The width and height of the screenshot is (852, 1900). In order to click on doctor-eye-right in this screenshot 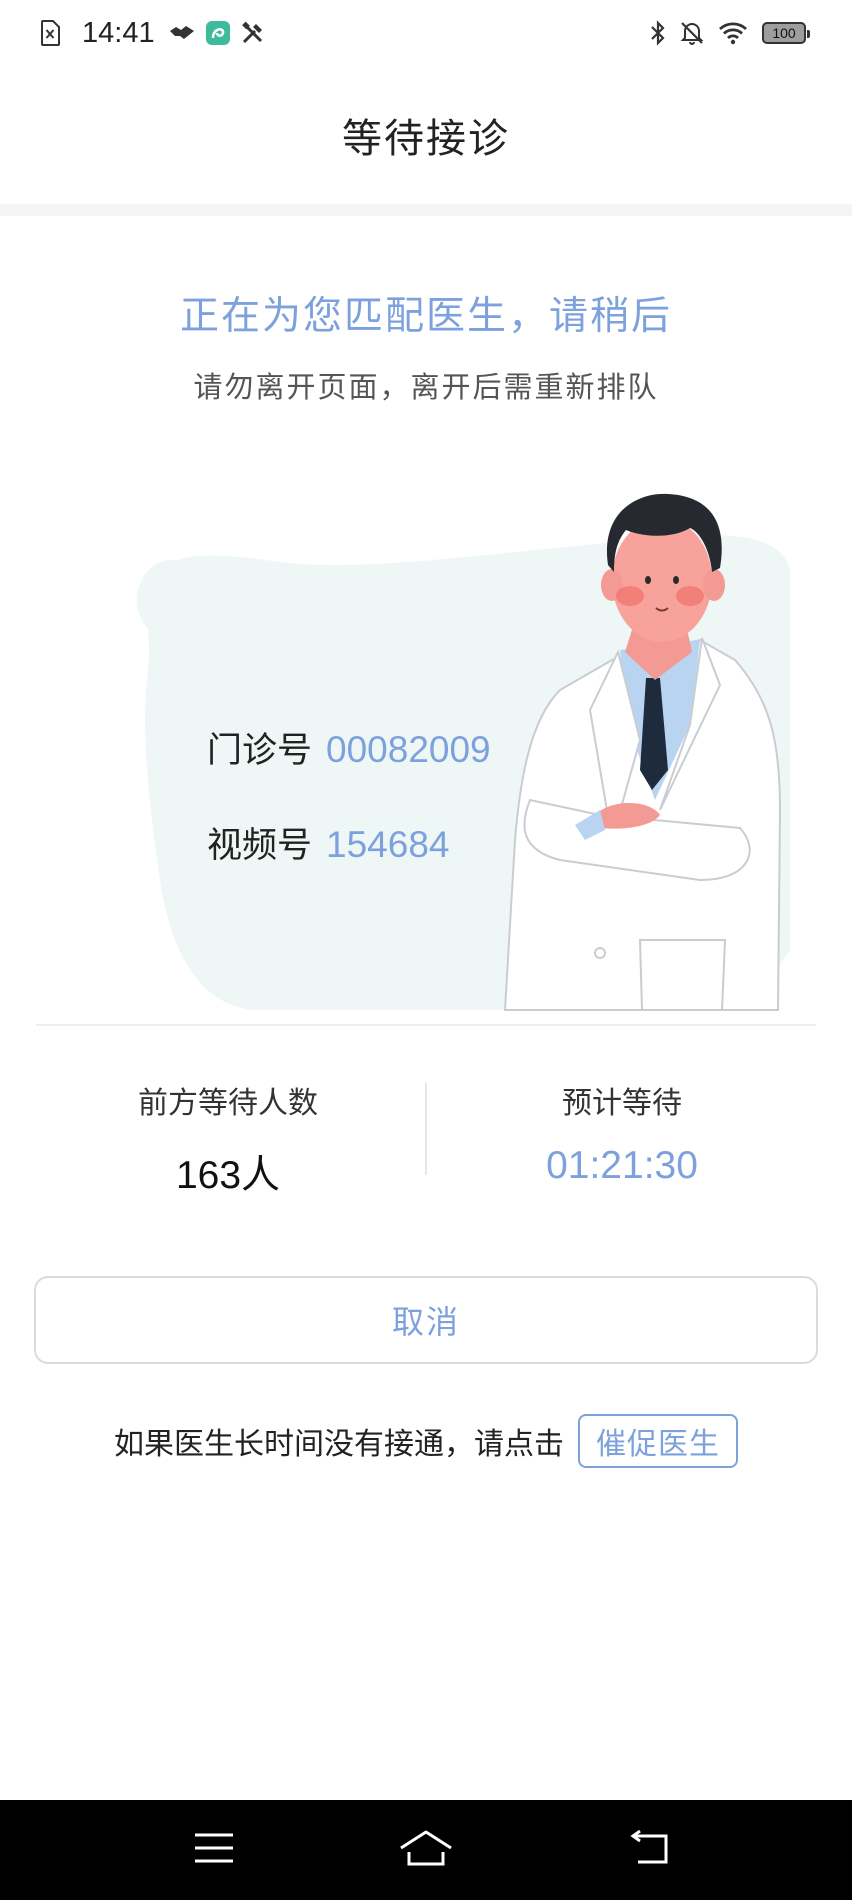, I will do `click(676, 580)`.